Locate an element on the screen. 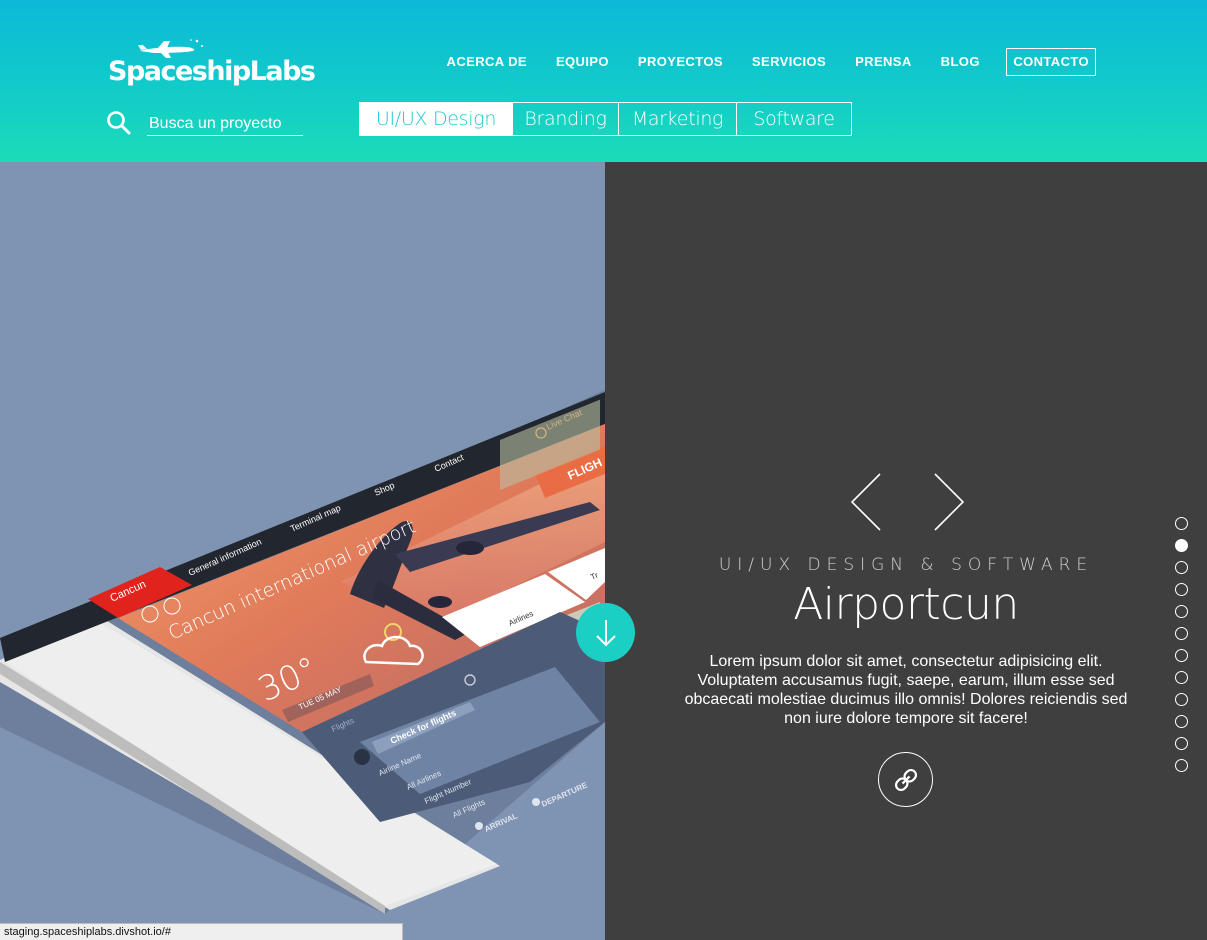 The image size is (1207, 940). project-link-button is located at coordinates (905, 779).